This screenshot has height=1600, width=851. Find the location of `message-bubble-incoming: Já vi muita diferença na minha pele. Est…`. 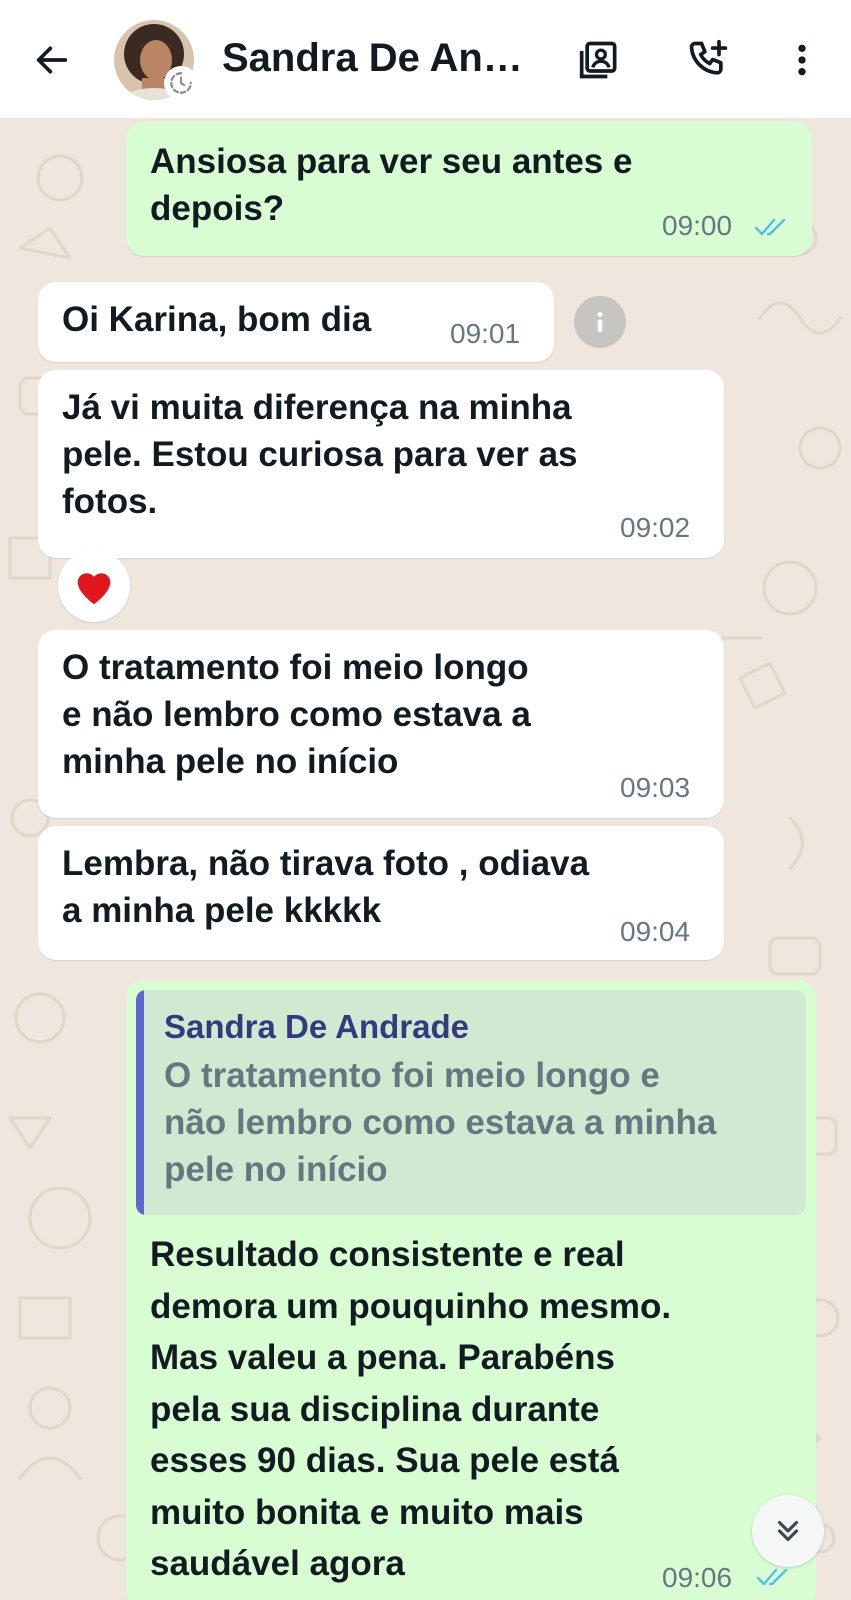

message-bubble-incoming: Já vi muita diferença na minha pele. Est… is located at coordinates (381, 464).